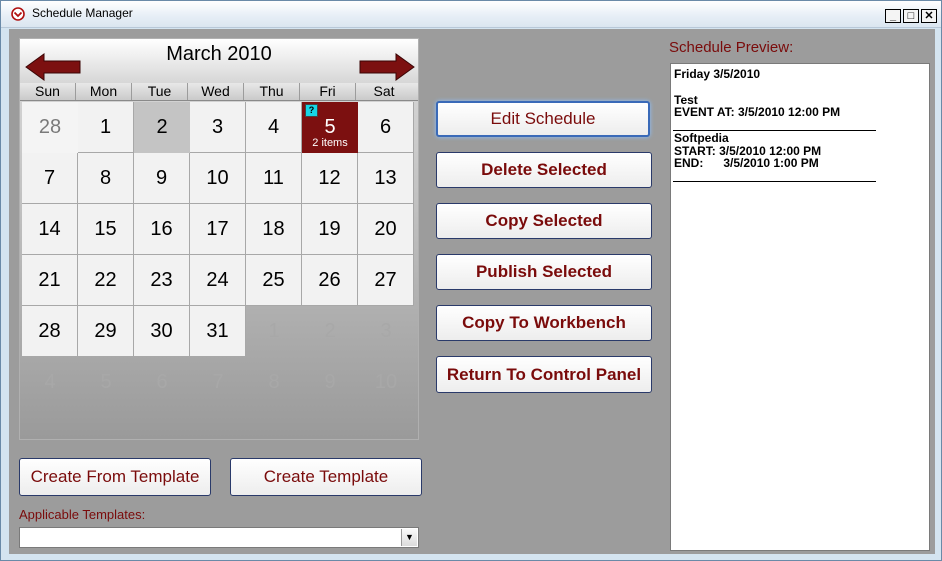  I want to click on calendar-day: 17, so click(218, 229).